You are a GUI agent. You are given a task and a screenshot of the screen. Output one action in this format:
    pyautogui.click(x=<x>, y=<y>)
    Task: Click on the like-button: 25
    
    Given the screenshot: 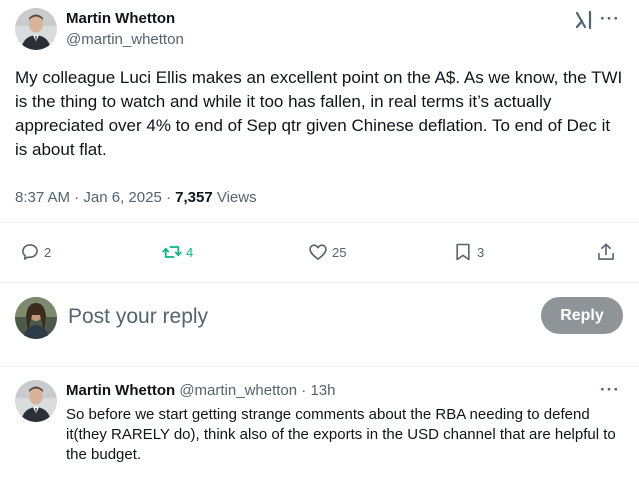 What is the action you would take?
    pyautogui.click(x=327, y=252)
    